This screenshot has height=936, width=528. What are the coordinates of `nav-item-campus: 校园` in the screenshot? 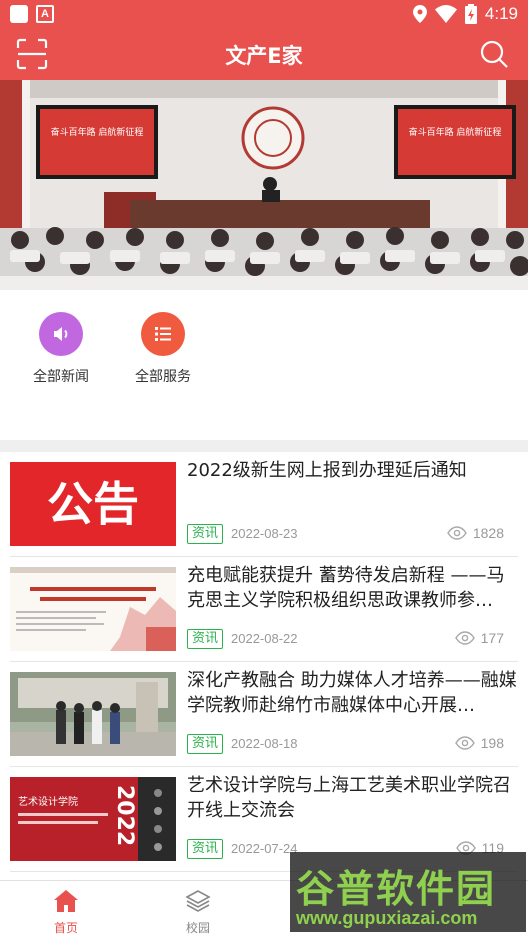 It's located at (198, 912).